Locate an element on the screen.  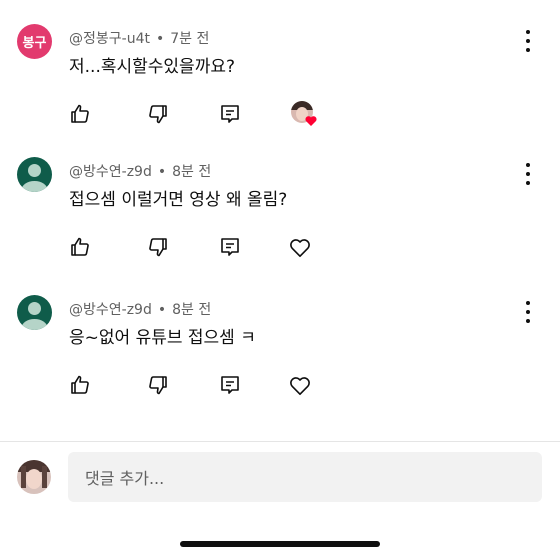
creator-heart-icon is located at coordinates (304, 114).